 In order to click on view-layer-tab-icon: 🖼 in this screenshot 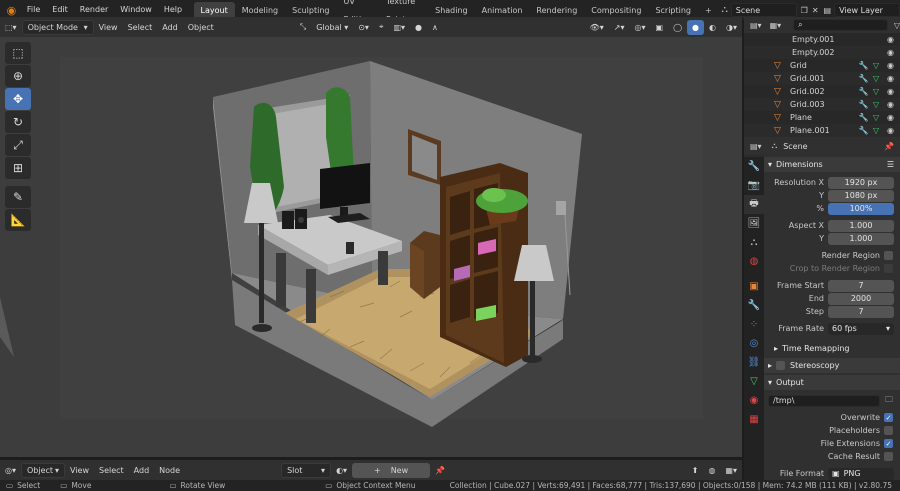, I will do `click(754, 223)`.